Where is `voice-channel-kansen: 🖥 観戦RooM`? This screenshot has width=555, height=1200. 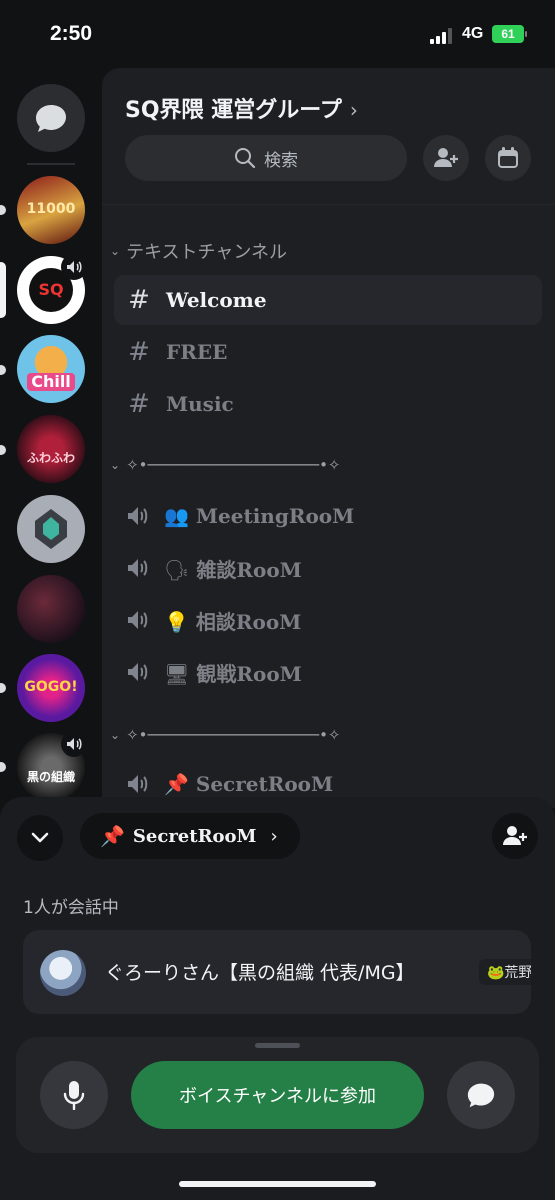 voice-channel-kansen: 🖥 観戦RooM is located at coordinates (328, 672).